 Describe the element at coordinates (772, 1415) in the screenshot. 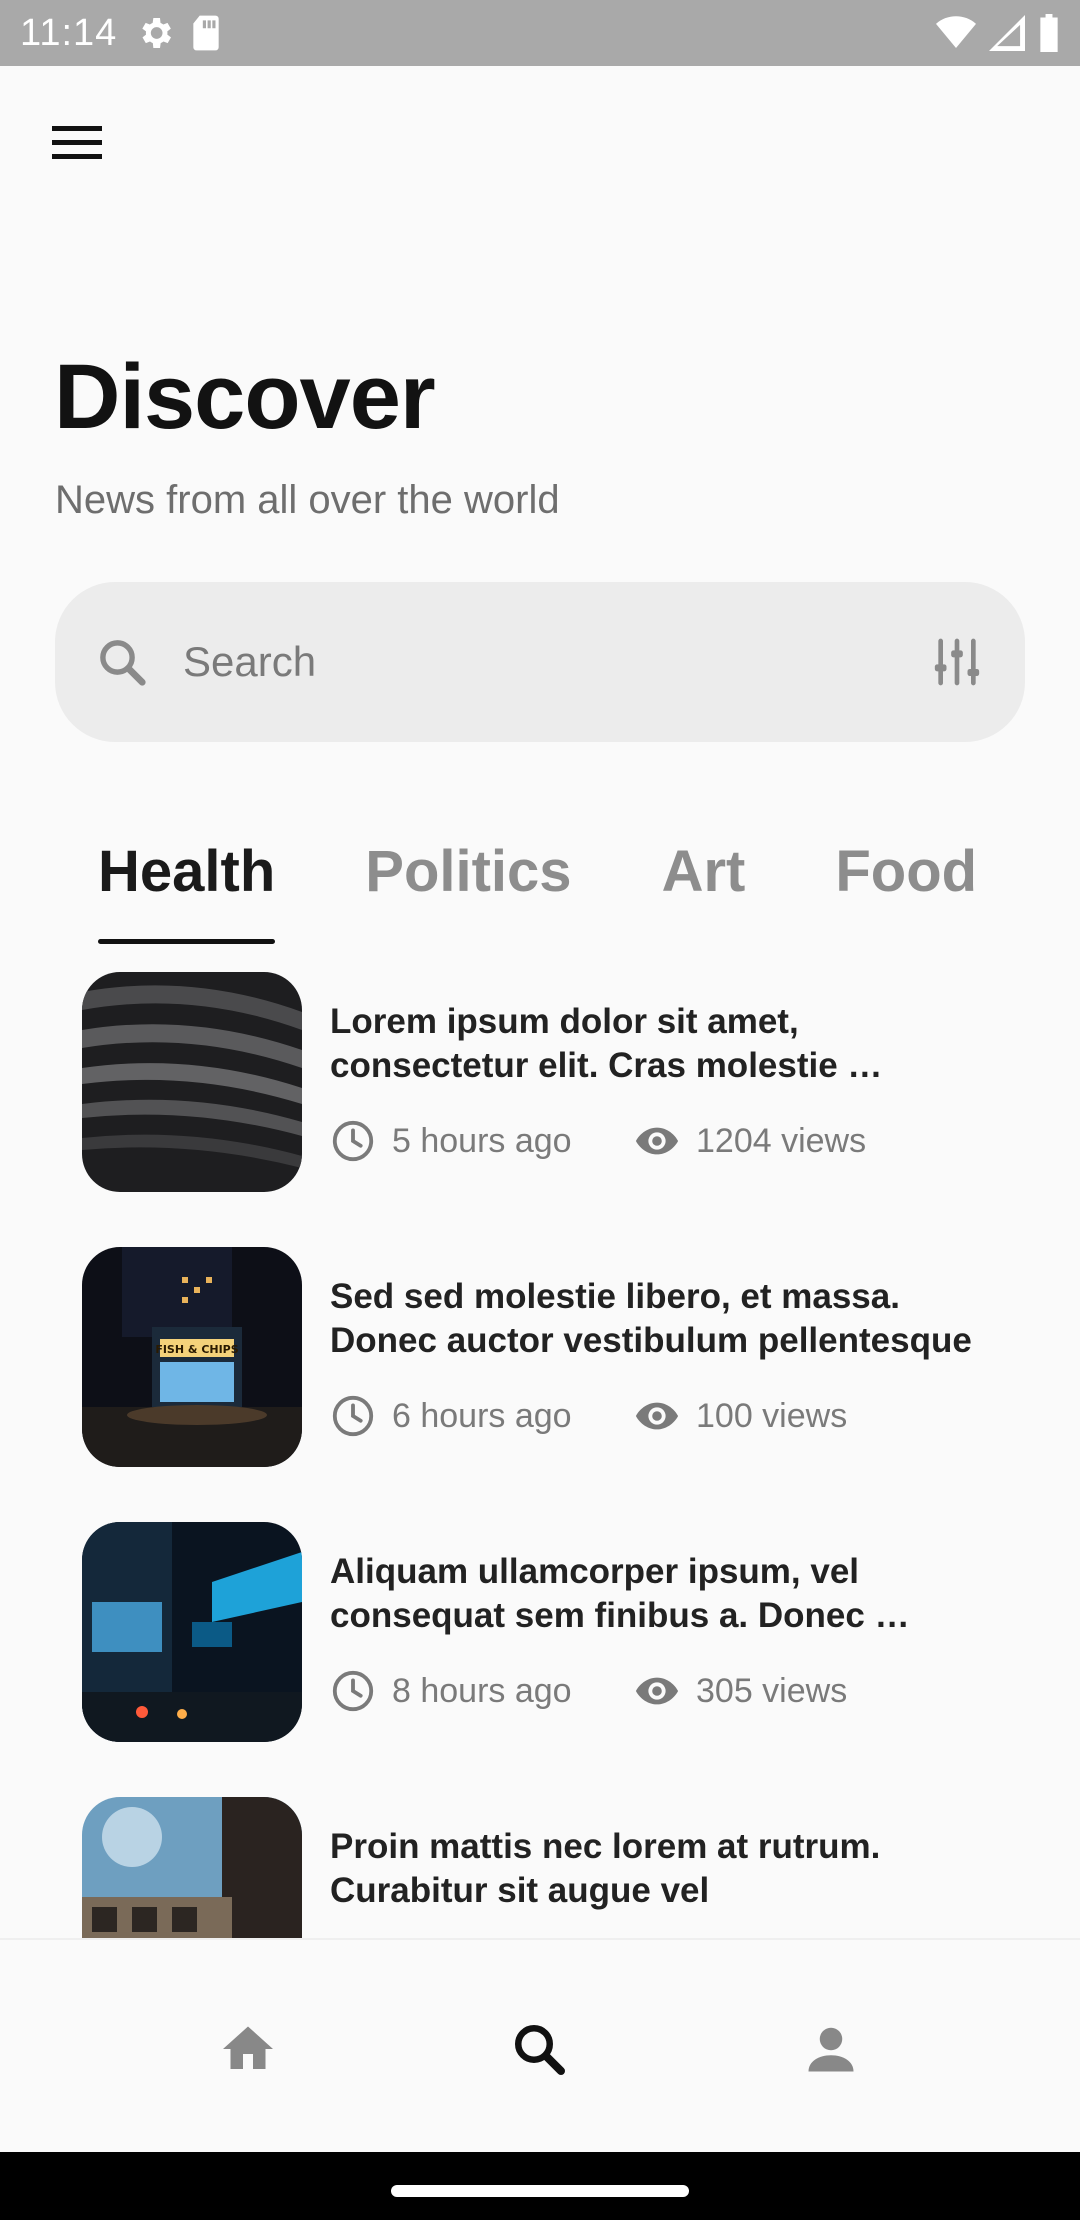

I see `news-views-label: 100 views` at that location.